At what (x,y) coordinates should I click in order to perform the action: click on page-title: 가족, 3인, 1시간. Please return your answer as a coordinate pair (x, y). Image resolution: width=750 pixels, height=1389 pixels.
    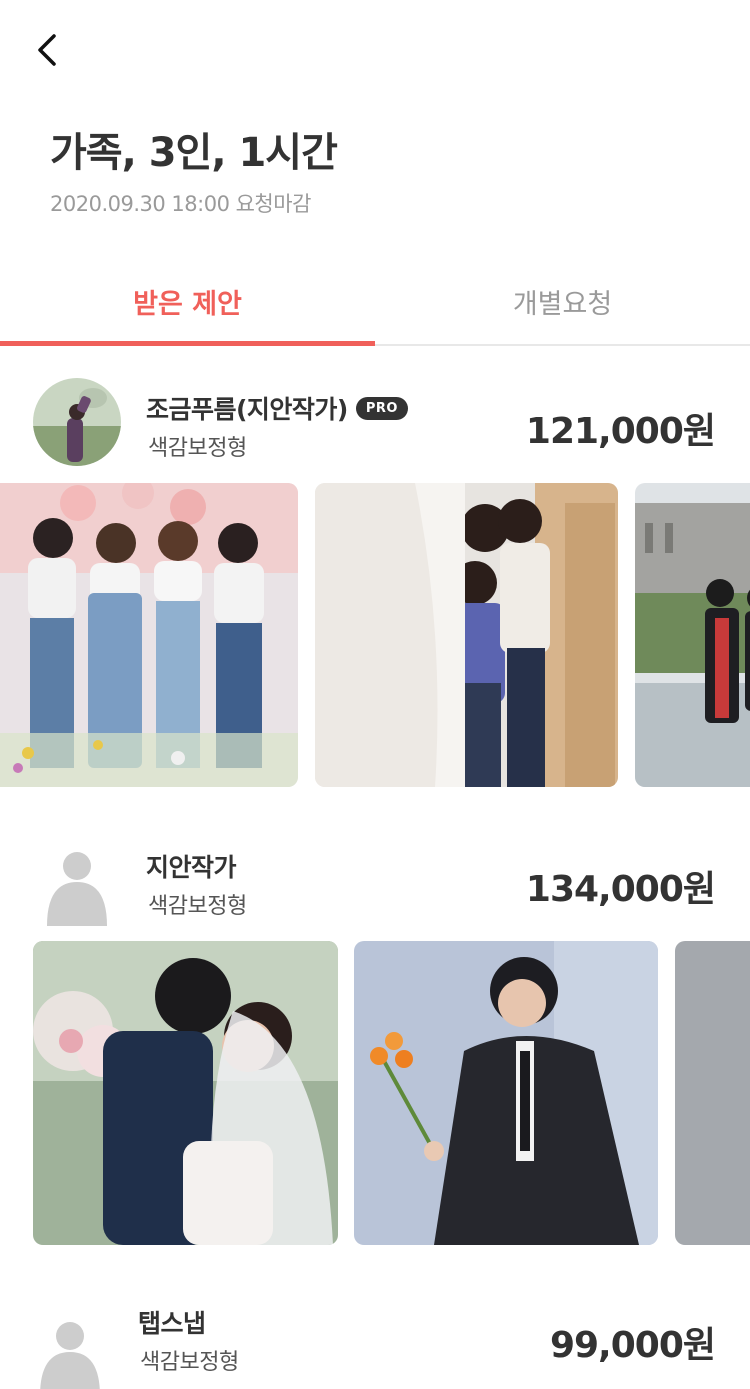
    Looking at the image, I should click on (194, 153).